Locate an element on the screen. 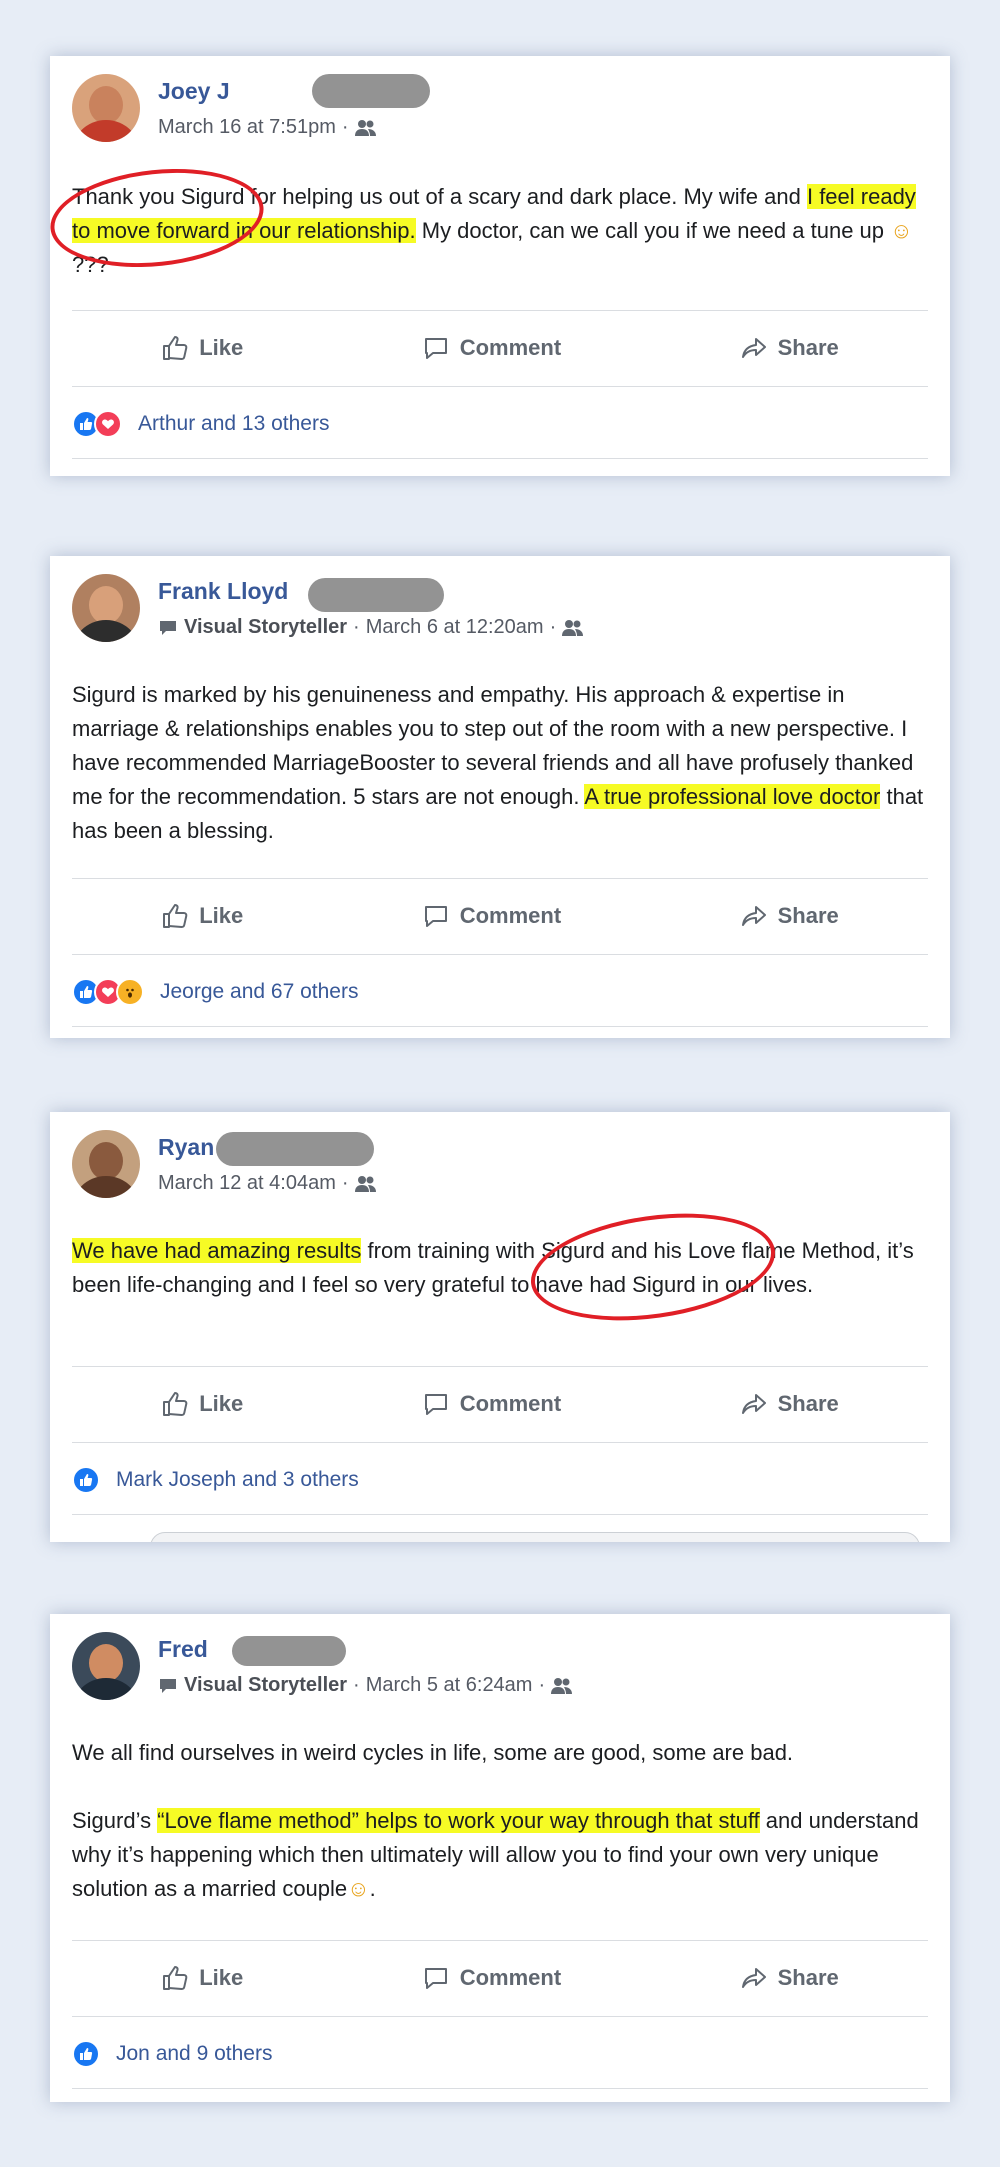  wow-reaction-icon is located at coordinates (130, 992).